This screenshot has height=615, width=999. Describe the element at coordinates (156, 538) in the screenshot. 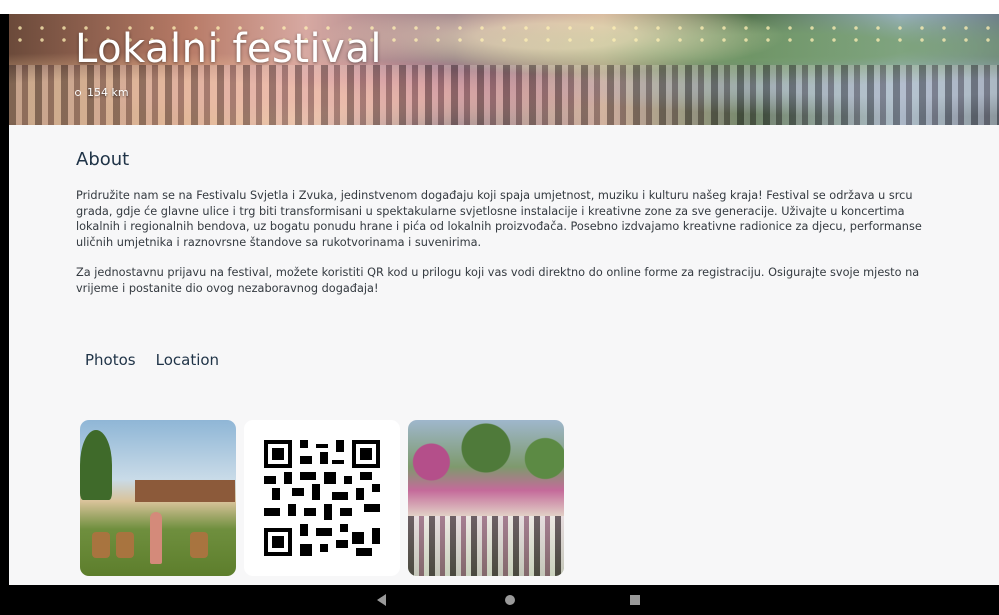

I see `person` at that location.